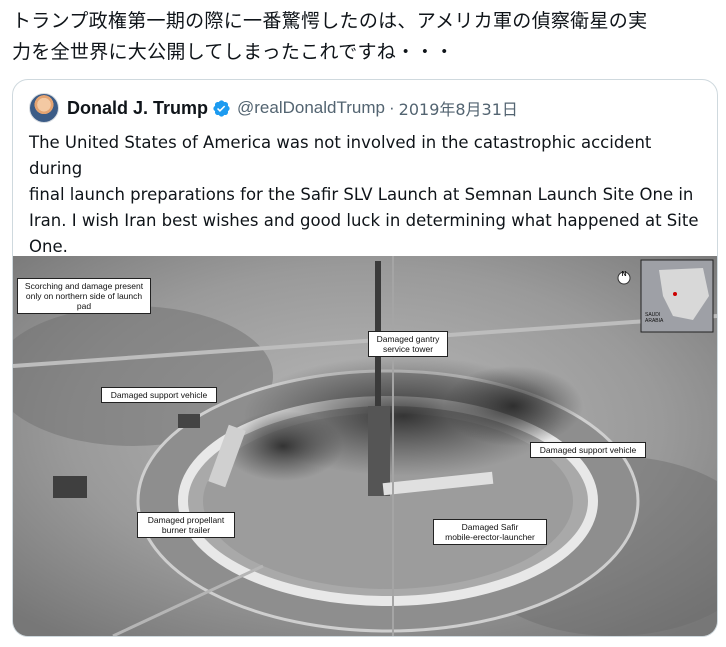 This screenshot has height=647, width=726. I want to click on callout-safir-launcher: Damaged Safir mobile-erector-launcher, so click(490, 532).